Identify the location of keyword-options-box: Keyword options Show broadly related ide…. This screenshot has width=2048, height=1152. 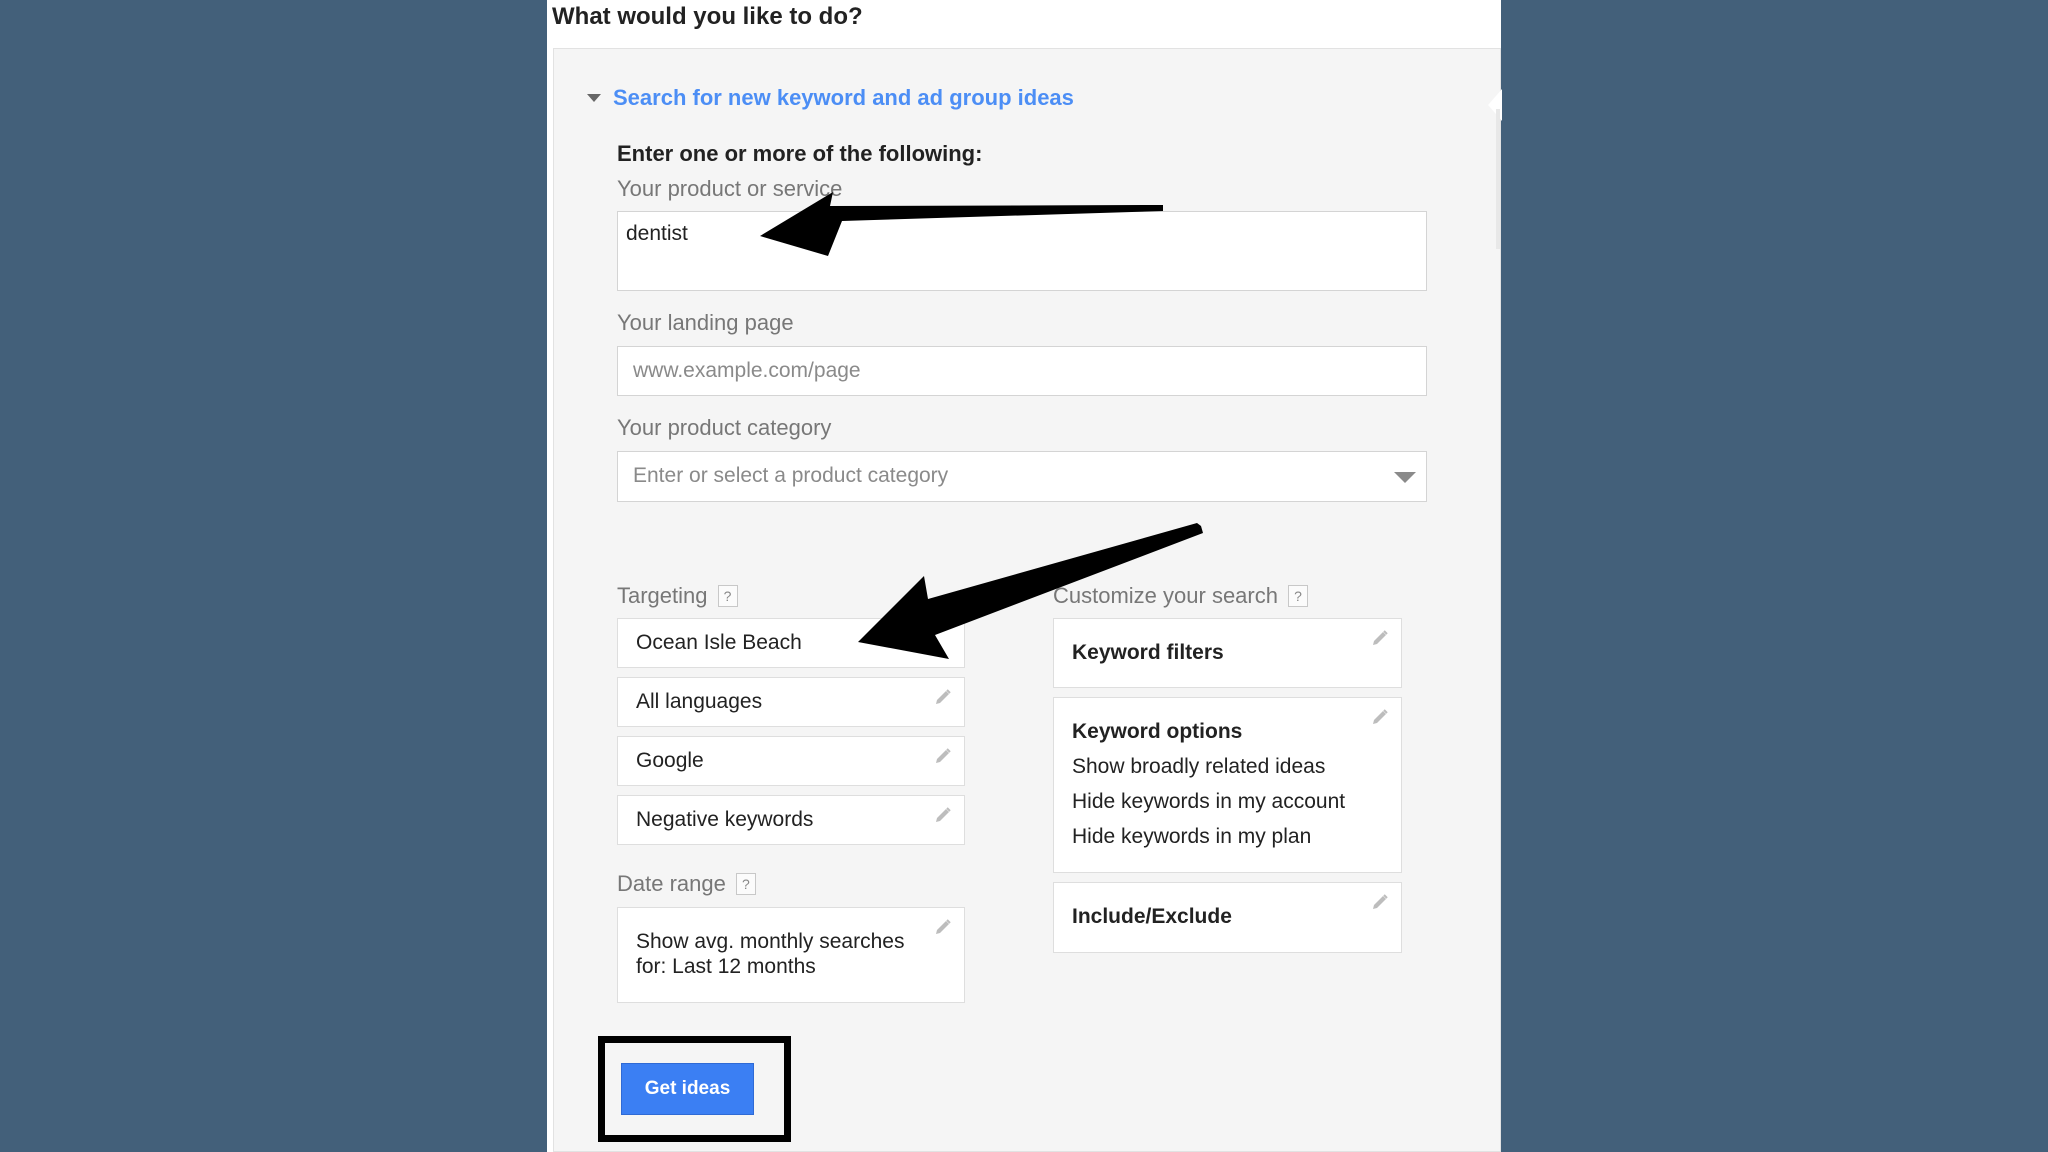
(1227, 785).